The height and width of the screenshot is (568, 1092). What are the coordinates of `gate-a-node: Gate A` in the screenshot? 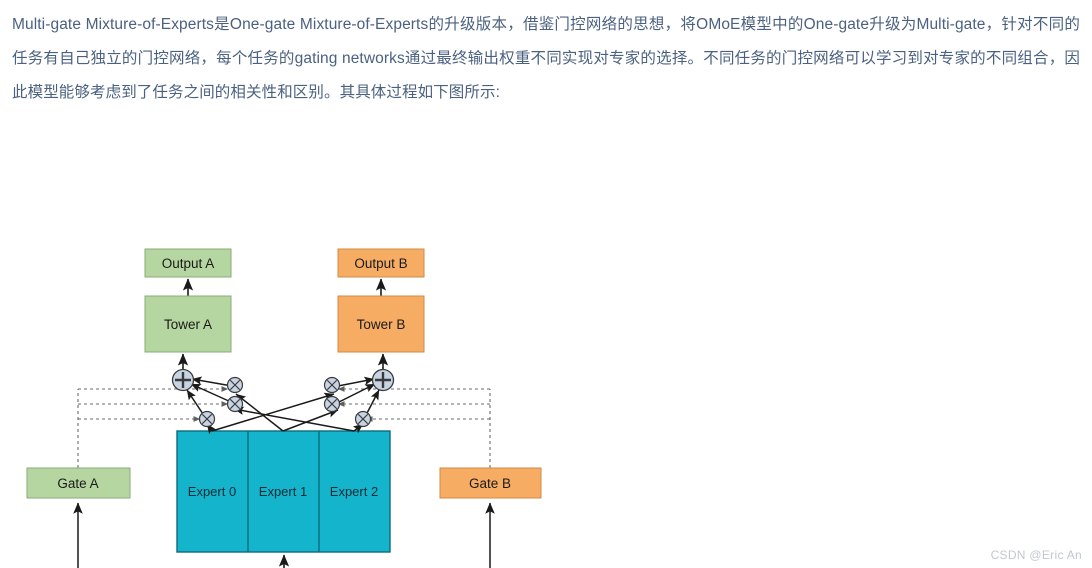 It's located at (78, 483).